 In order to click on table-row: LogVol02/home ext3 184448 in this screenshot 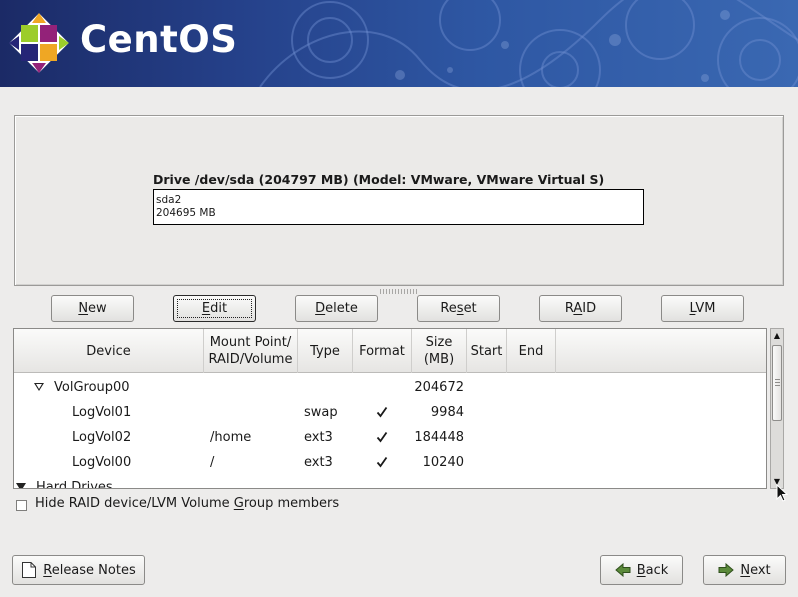, I will do `click(390, 437)`.